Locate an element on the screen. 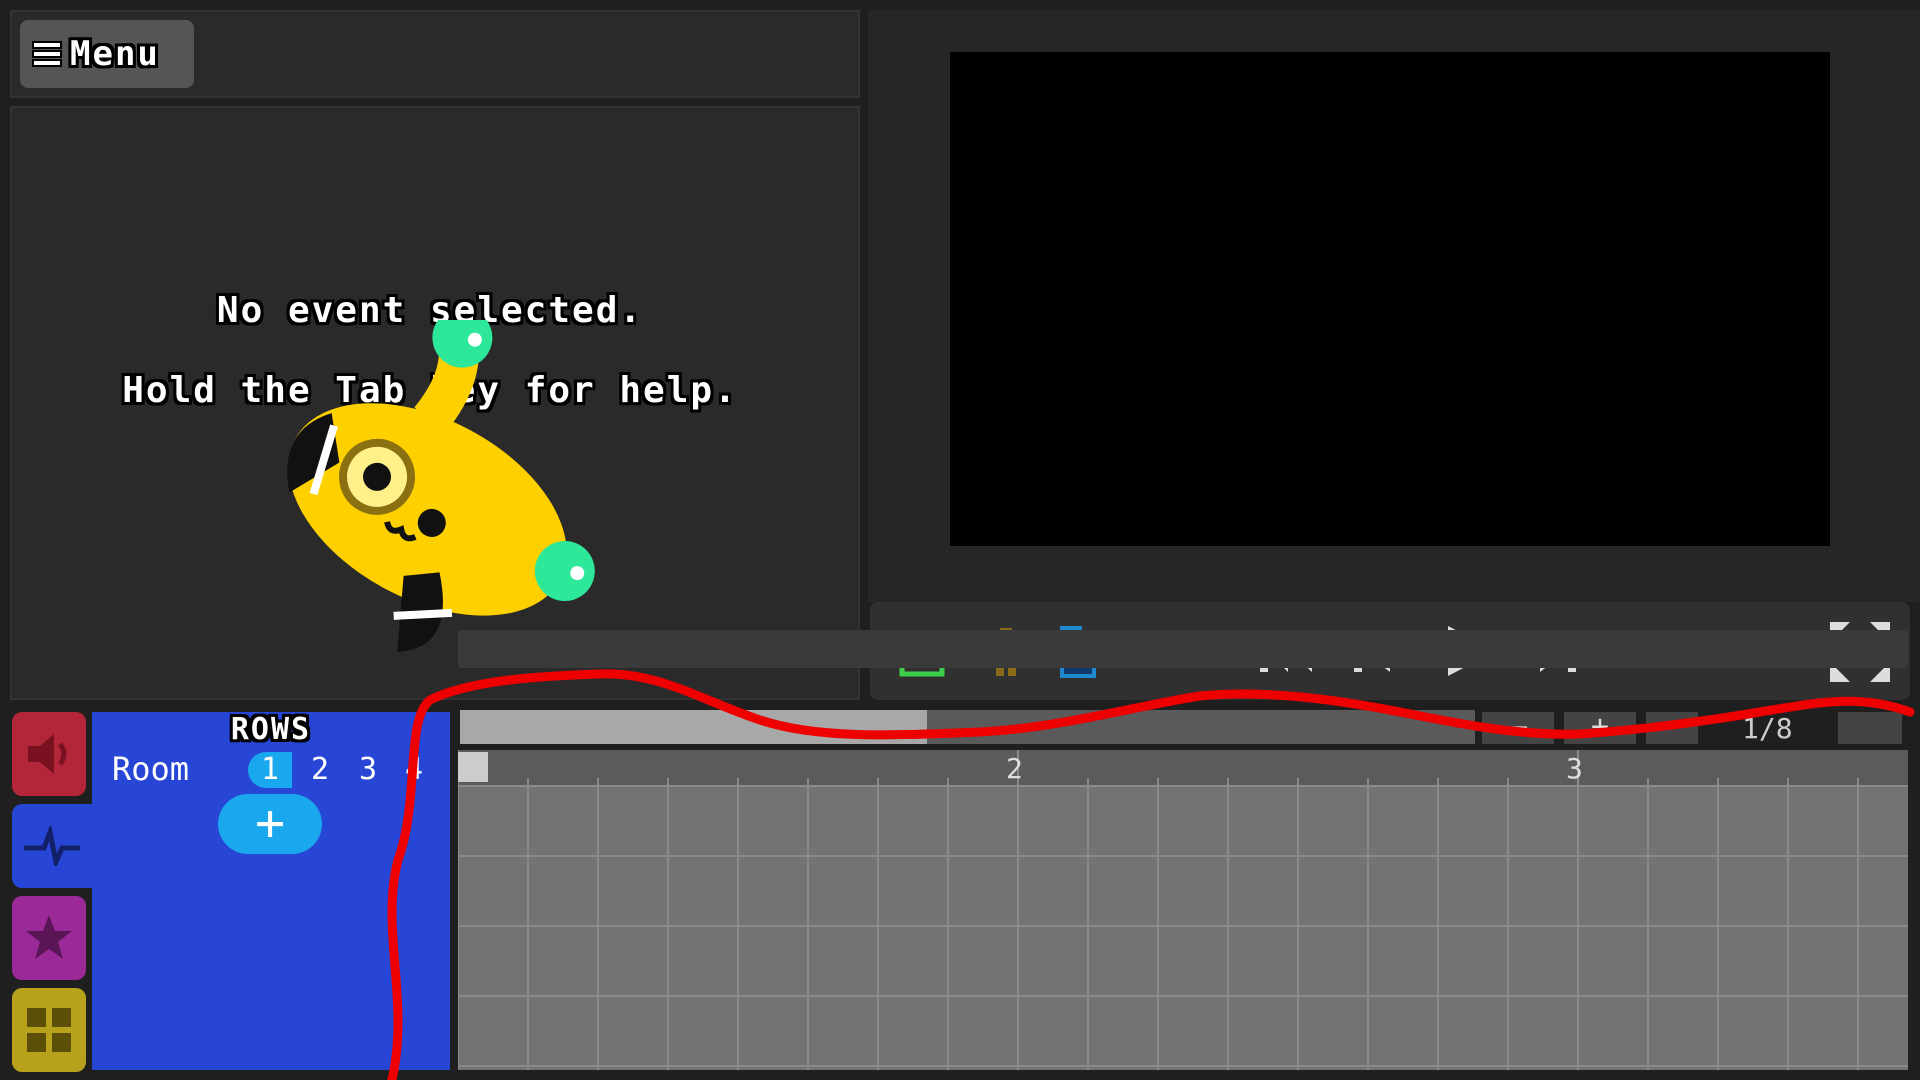 The image size is (1920, 1080). page-counter: 1/8 is located at coordinates (1767, 728).